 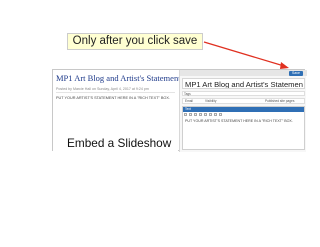 I want to click on italic-icon, so click(x=190, y=114).